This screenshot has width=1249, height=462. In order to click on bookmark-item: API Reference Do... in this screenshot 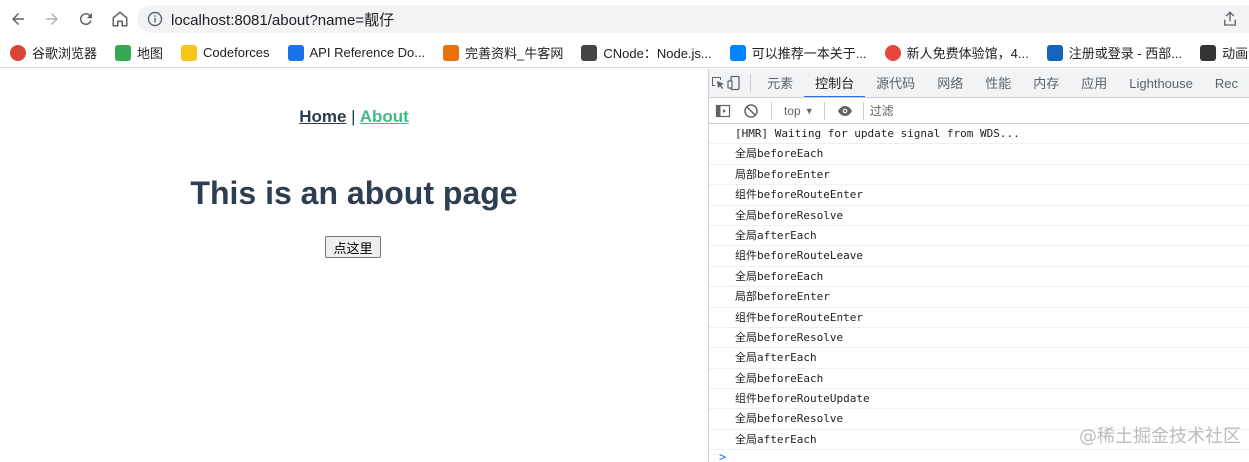, I will do `click(356, 53)`.